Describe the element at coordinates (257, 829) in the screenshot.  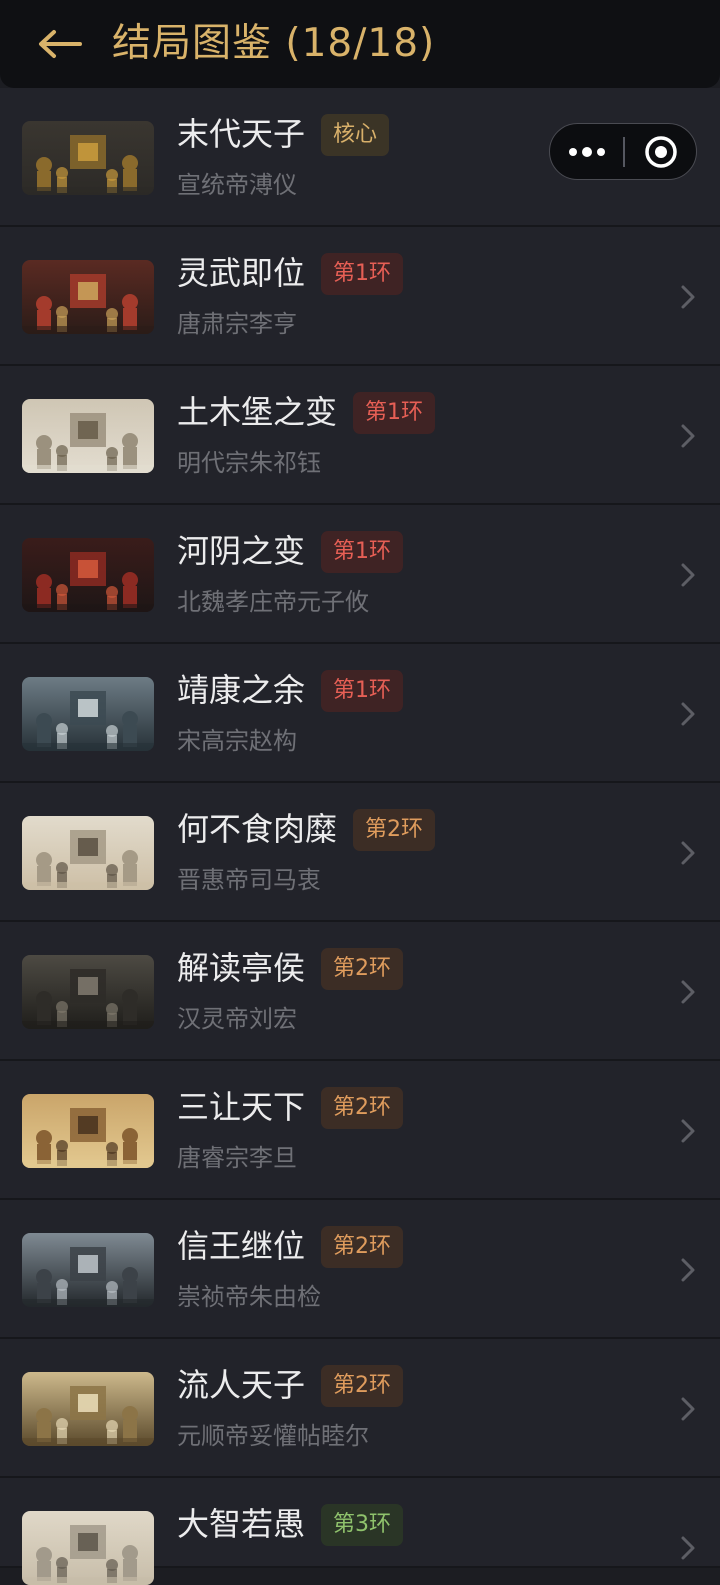
I see `ending-name: 何不食肉糜` at that location.